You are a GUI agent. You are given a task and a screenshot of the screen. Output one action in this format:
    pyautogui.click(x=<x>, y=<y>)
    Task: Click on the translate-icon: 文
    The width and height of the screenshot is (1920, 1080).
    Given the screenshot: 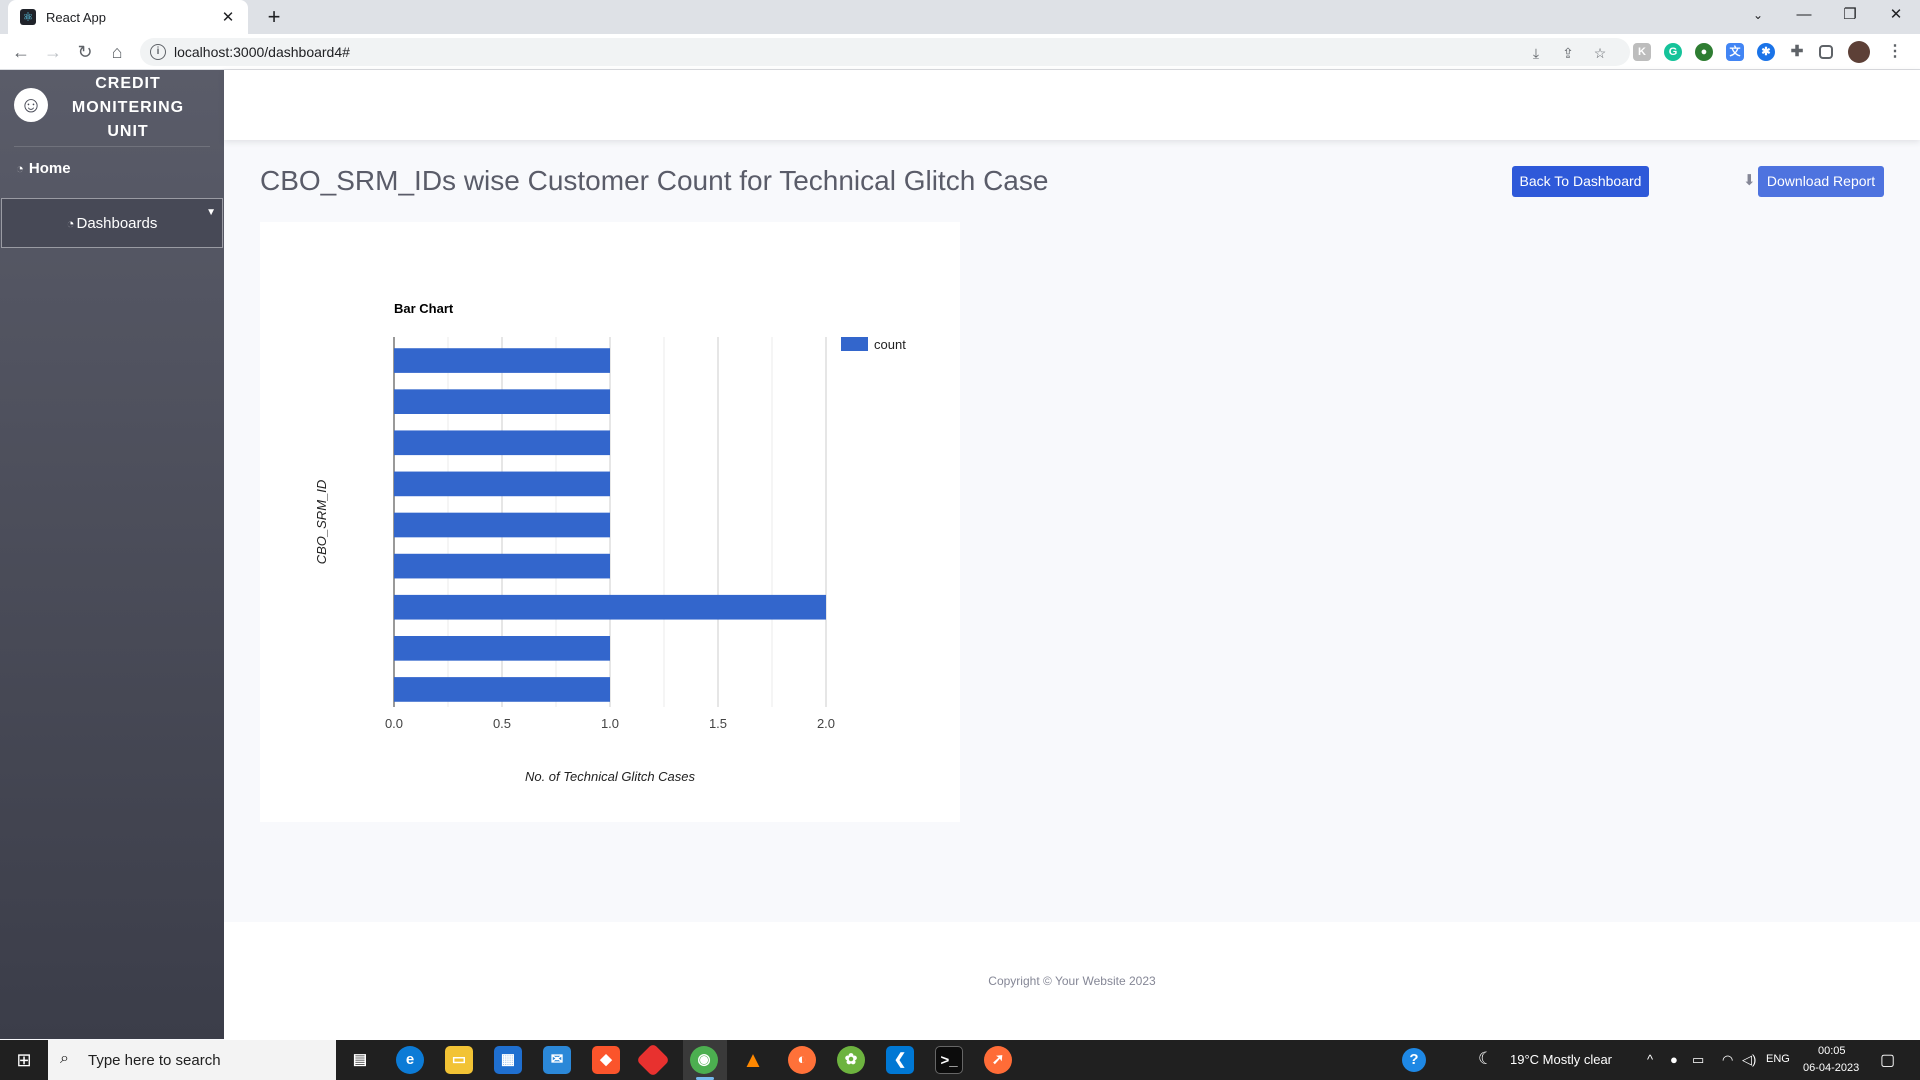 What is the action you would take?
    pyautogui.click(x=1735, y=52)
    